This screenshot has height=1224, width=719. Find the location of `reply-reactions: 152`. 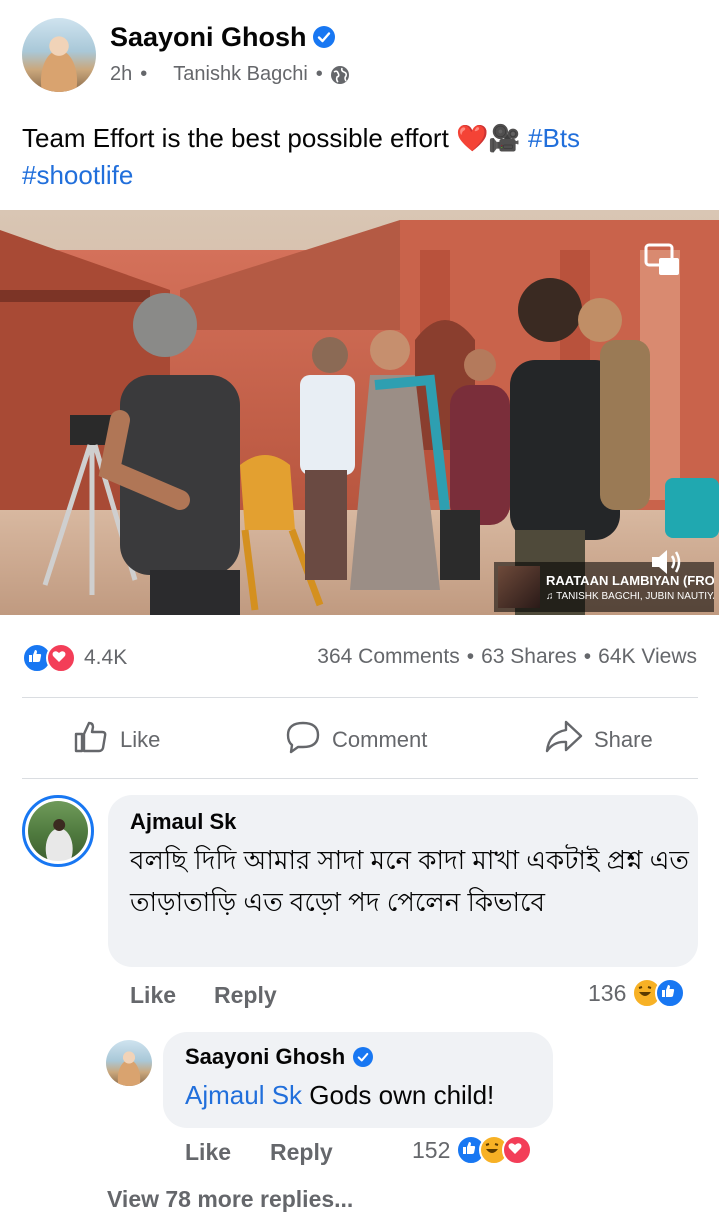

reply-reactions: 152 is located at coordinates (472, 1150).